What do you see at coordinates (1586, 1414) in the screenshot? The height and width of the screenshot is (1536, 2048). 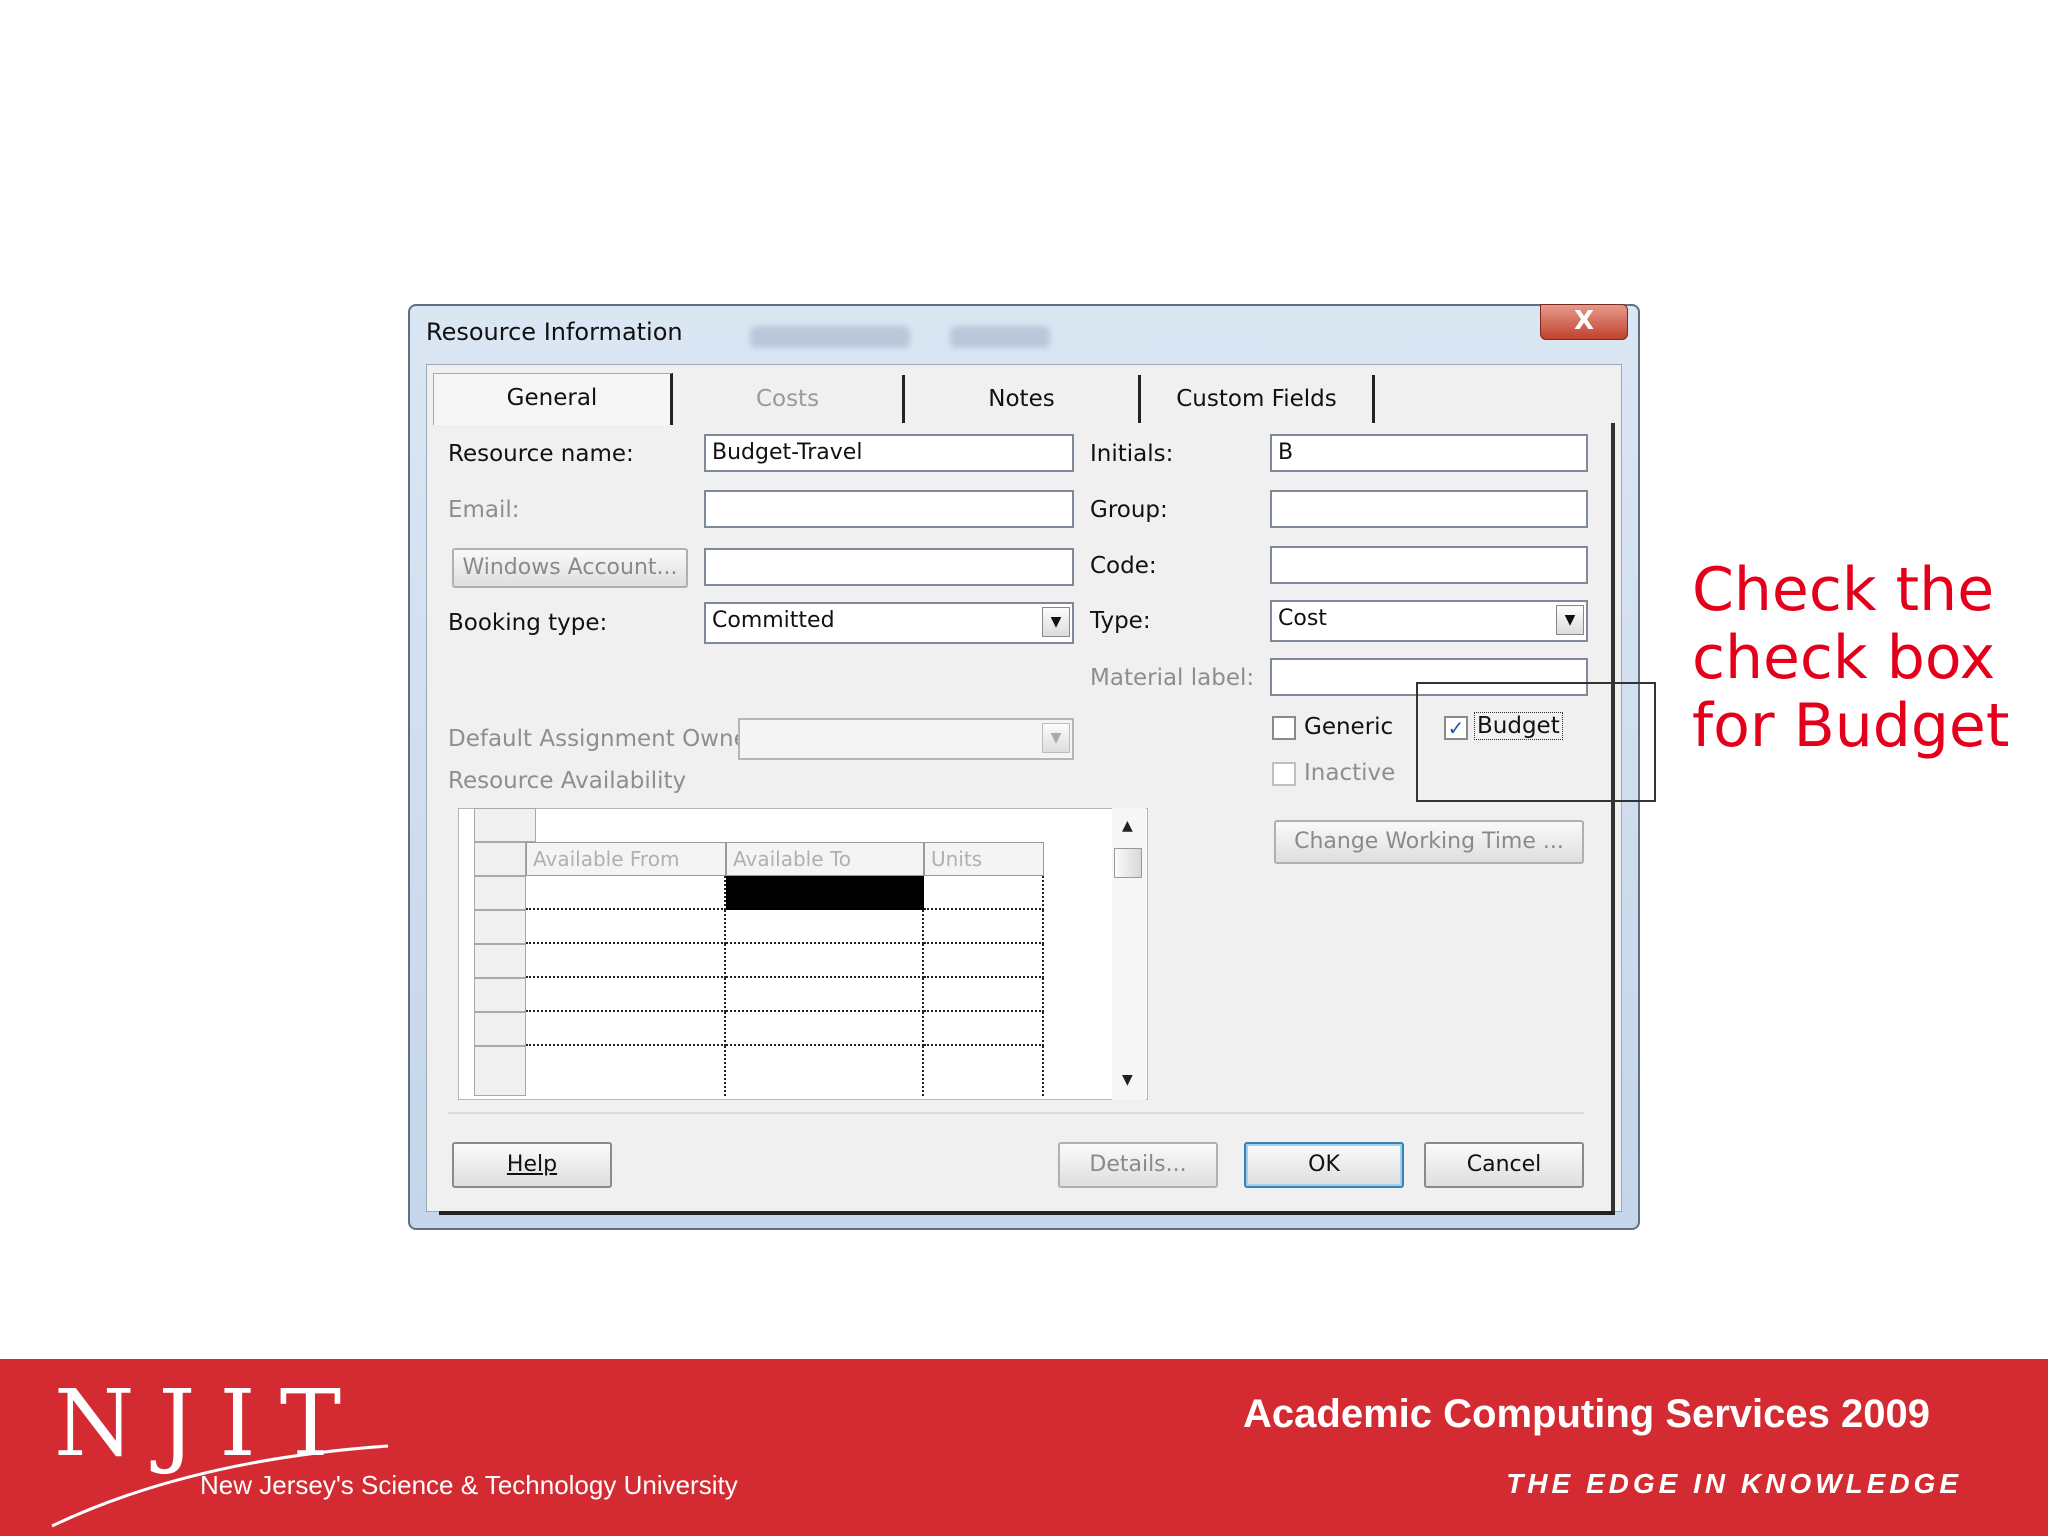 I see `footer-title: Academic Computing Services 2009` at bounding box center [1586, 1414].